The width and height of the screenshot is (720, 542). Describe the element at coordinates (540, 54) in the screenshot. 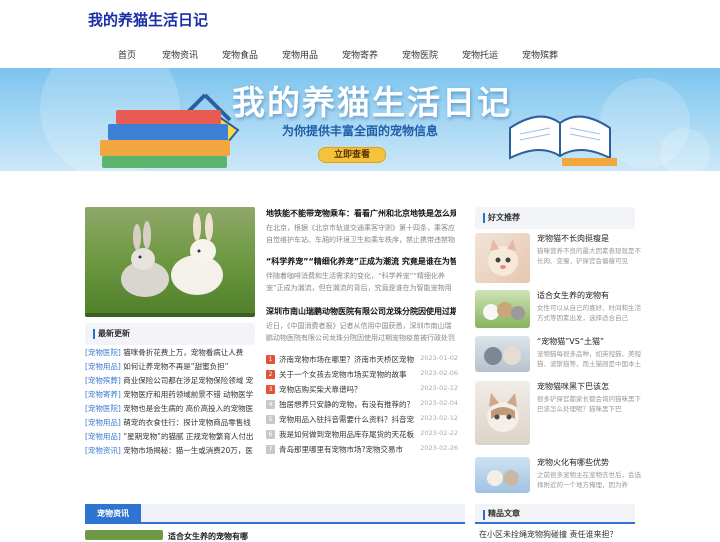

I see `nav-item-funeral: 宠物殡葬` at that location.